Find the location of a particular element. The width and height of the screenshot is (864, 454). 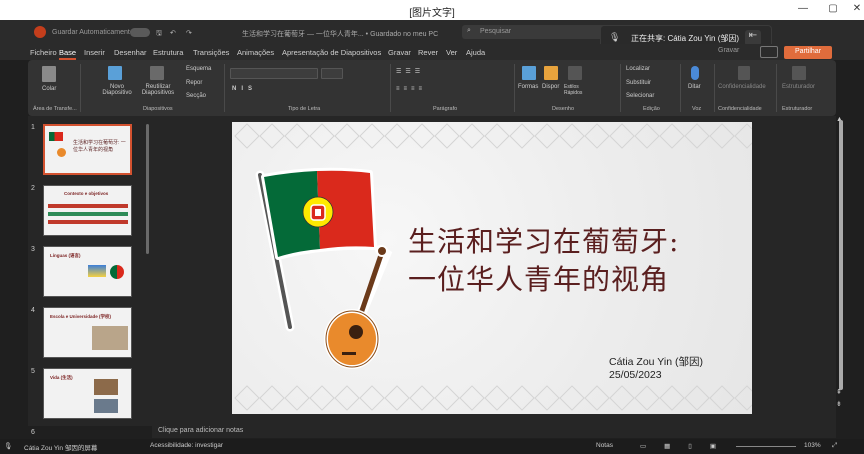

tab-animacoes: Animações is located at coordinates (255, 52).